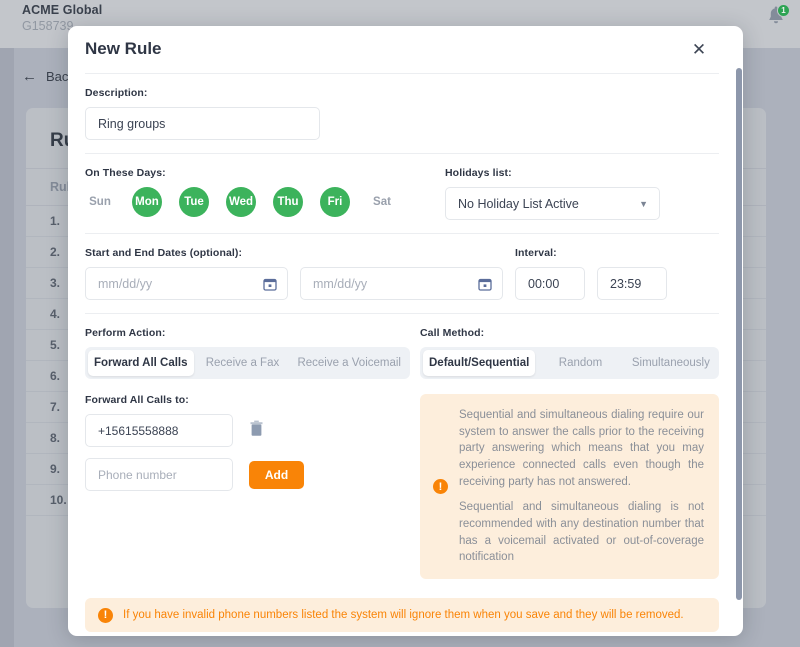 Image resolution: width=800 pixels, height=647 pixels. What do you see at coordinates (580, 363) in the screenshot?
I see `call-method-tab-random: Random` at bounding box center [580, 363].